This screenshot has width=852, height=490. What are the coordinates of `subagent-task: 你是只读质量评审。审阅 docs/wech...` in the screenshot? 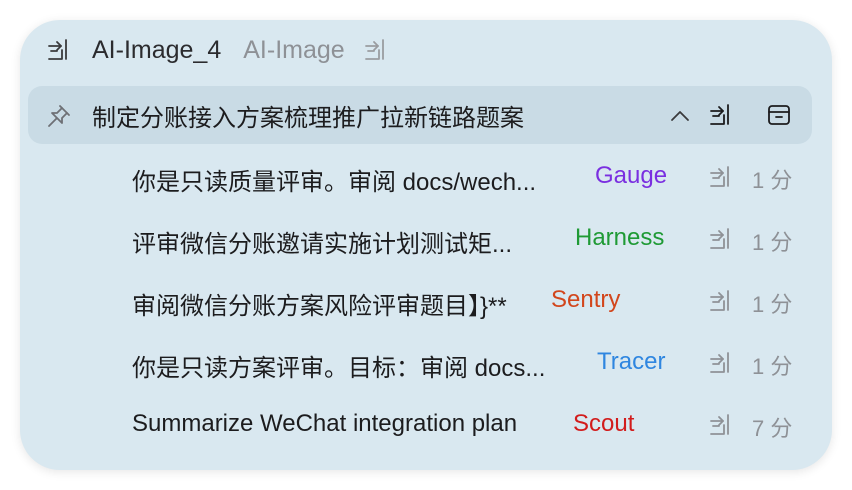 It's located at (334, 182).